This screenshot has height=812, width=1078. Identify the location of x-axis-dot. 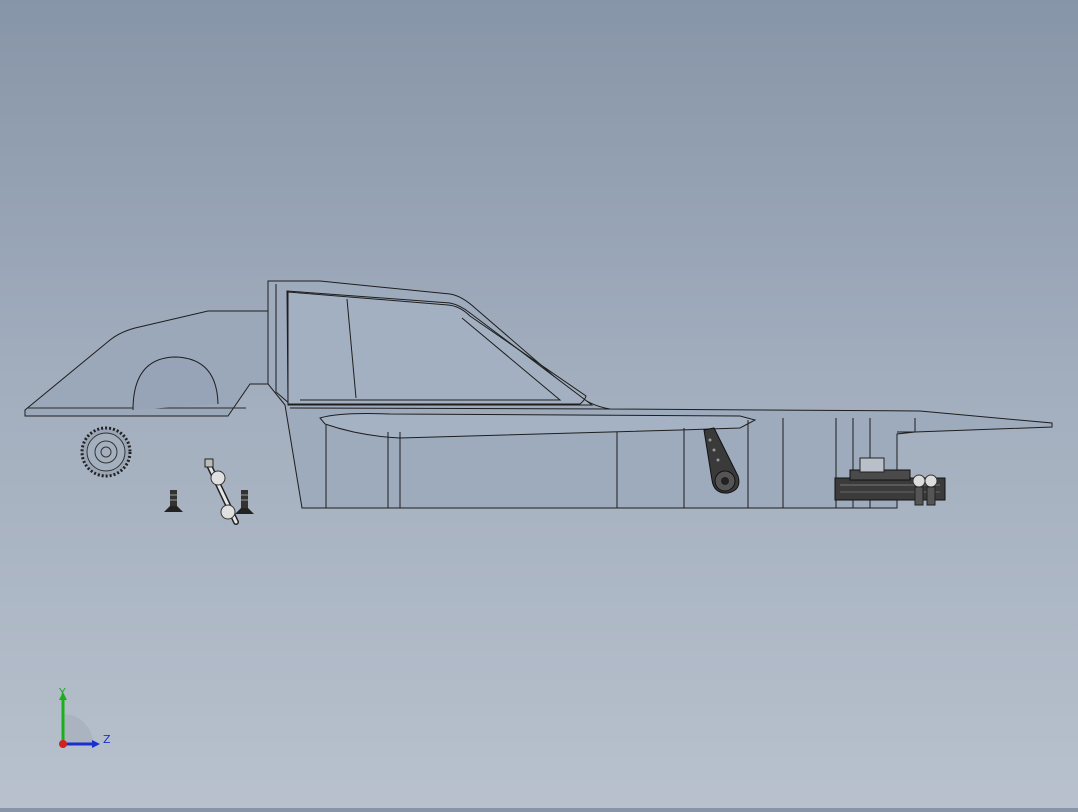
(63, 744).